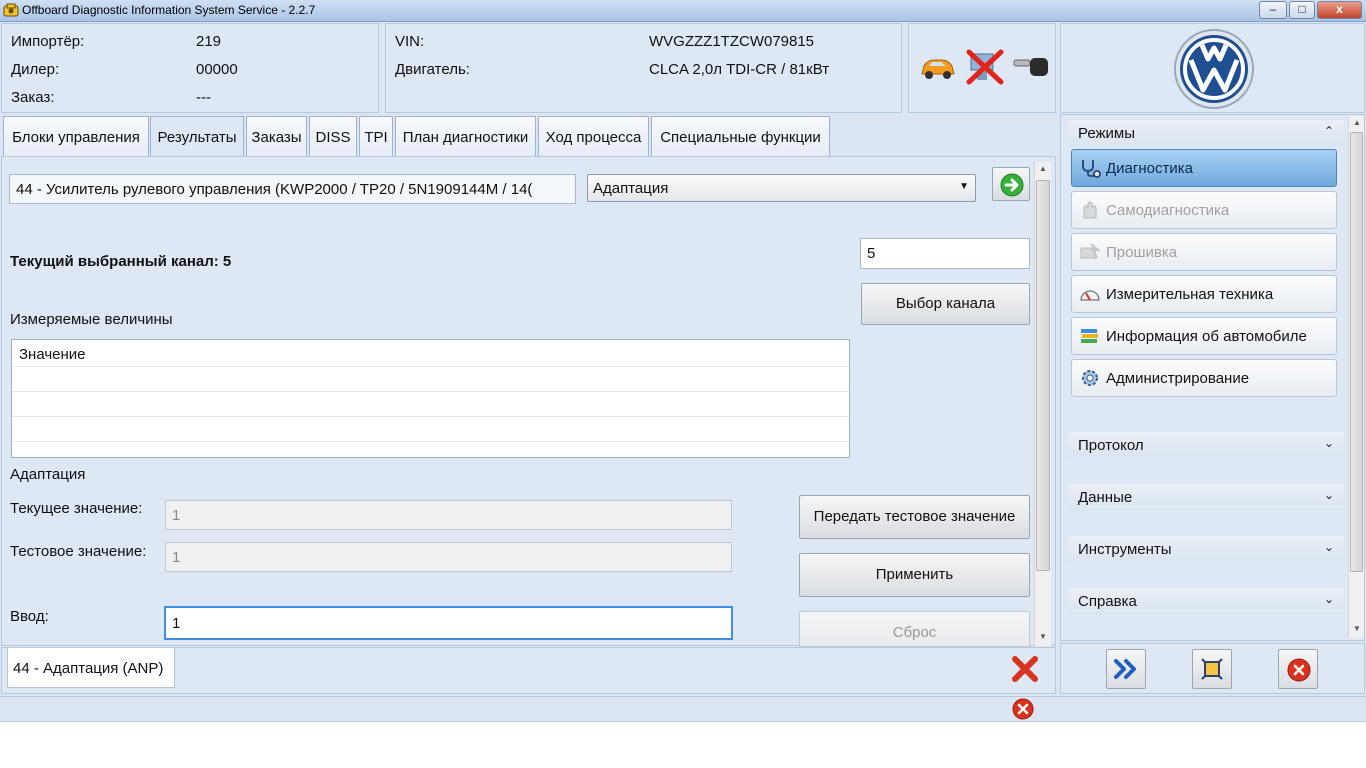 Image resolution: width=1366 pixels, height=768 pixels. What do you see at coordinates (209, 41) in the screenshot?
I see `importer-value: 219` at bounding box center [209, 41].